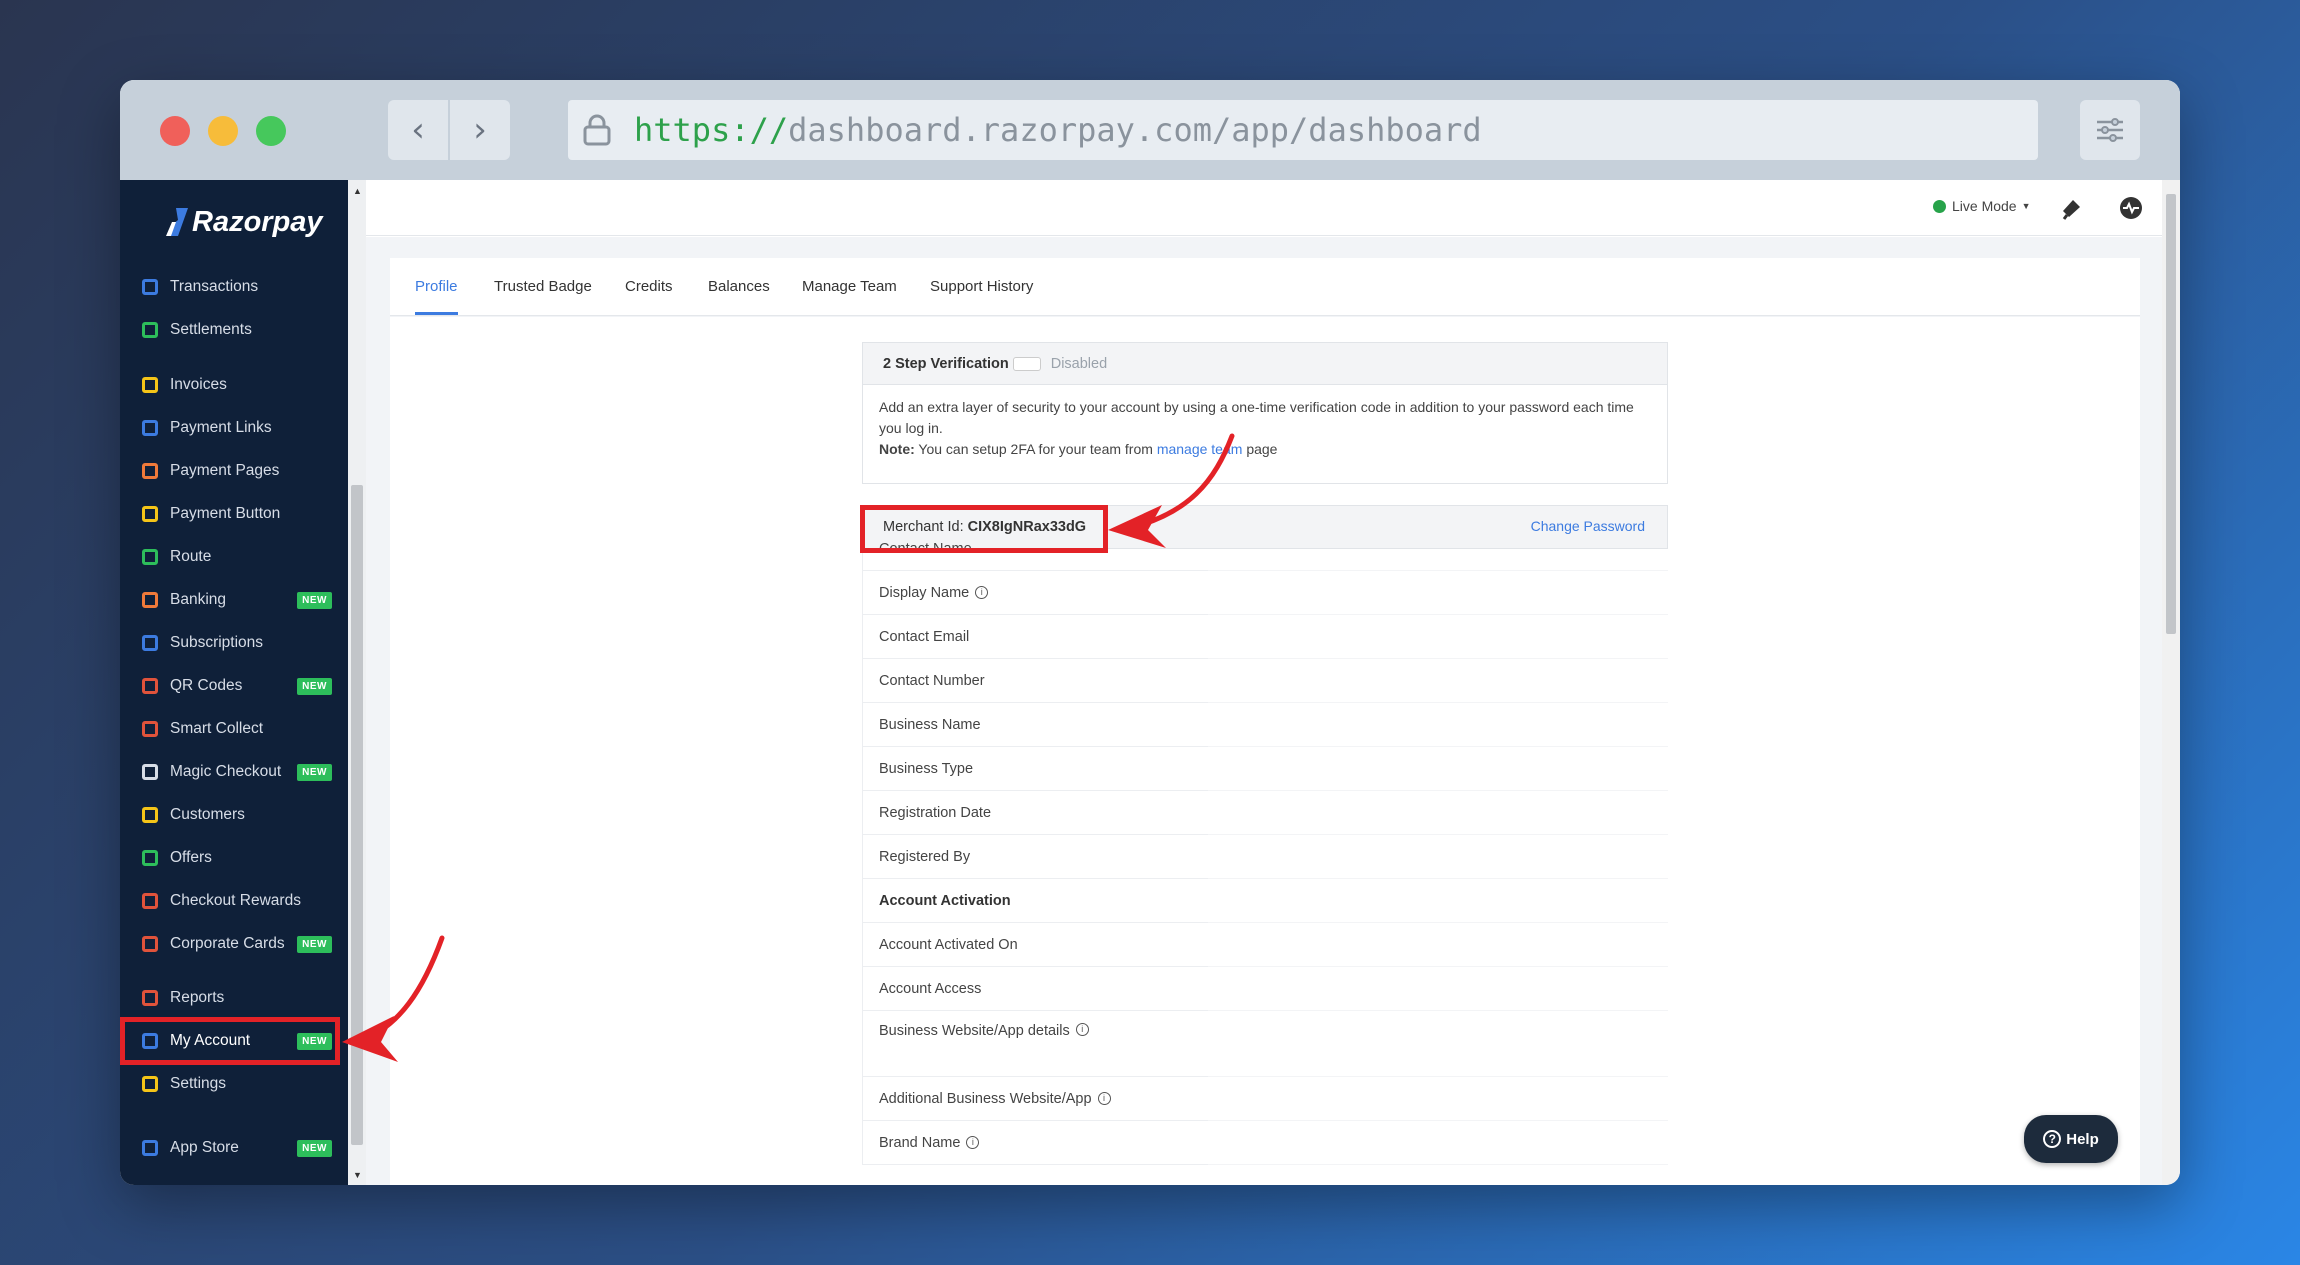 This screenshot has height=1265, width=2300. I want to click on sidebar-item-label: Route, so click(191, 556).